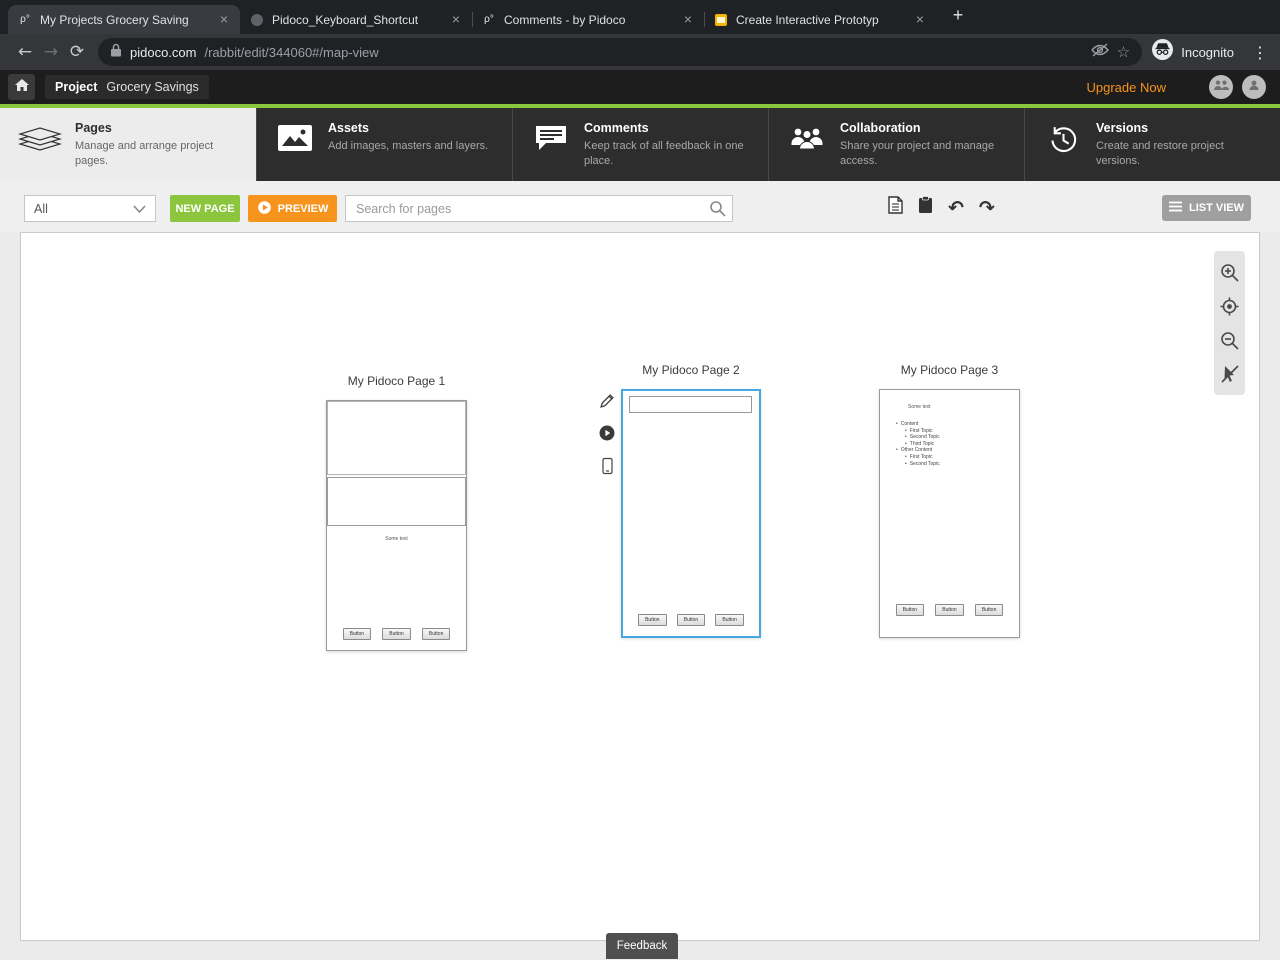  What do you see at coordinates (1127, 87) in the screenshot?
I see `upgrade-now-link: Upgrade Now` at bounding box center [1127, 87].